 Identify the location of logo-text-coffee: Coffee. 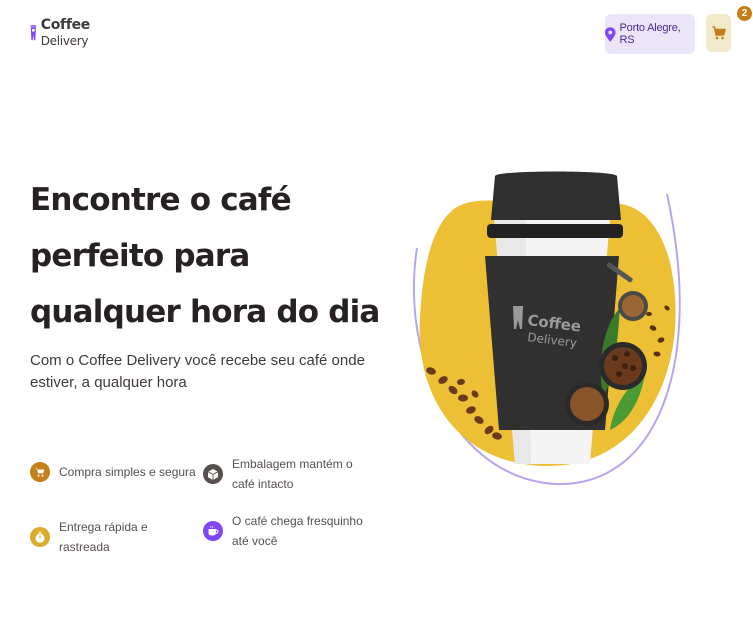
(65, 25).